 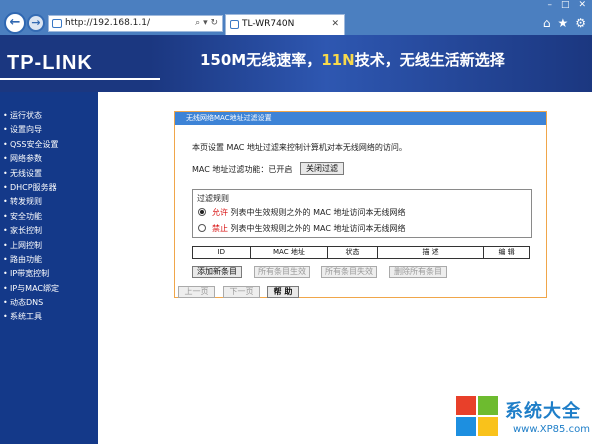 What do you see at coordinates (49, 317) in the screenshot?
I see `sidebar-item-system-tools: 系统工具` at bounding box center [49, 317].